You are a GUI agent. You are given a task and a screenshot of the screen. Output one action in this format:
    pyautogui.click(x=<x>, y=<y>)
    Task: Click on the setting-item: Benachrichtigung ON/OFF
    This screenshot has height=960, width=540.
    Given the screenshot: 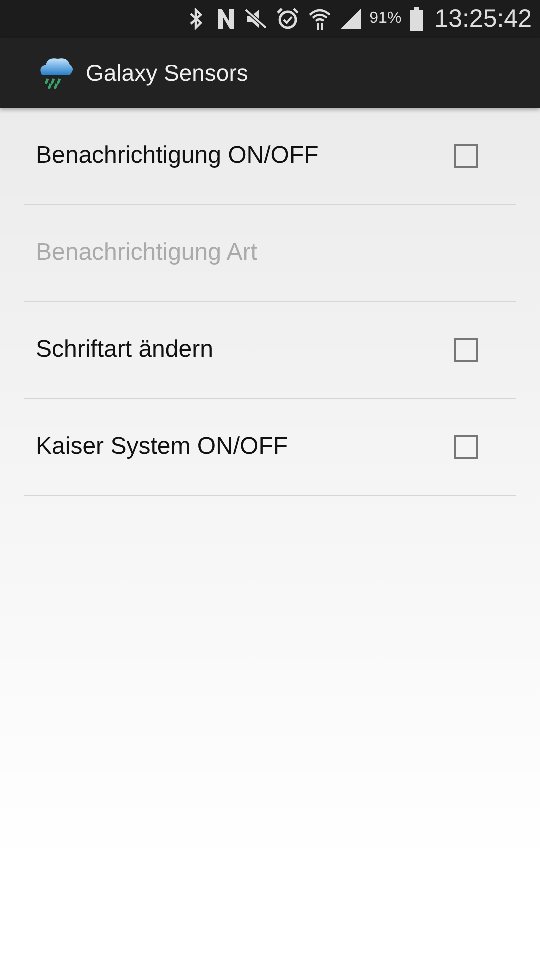 What is the action you would take?
    pyautogui.click(x=270, y=156)
    